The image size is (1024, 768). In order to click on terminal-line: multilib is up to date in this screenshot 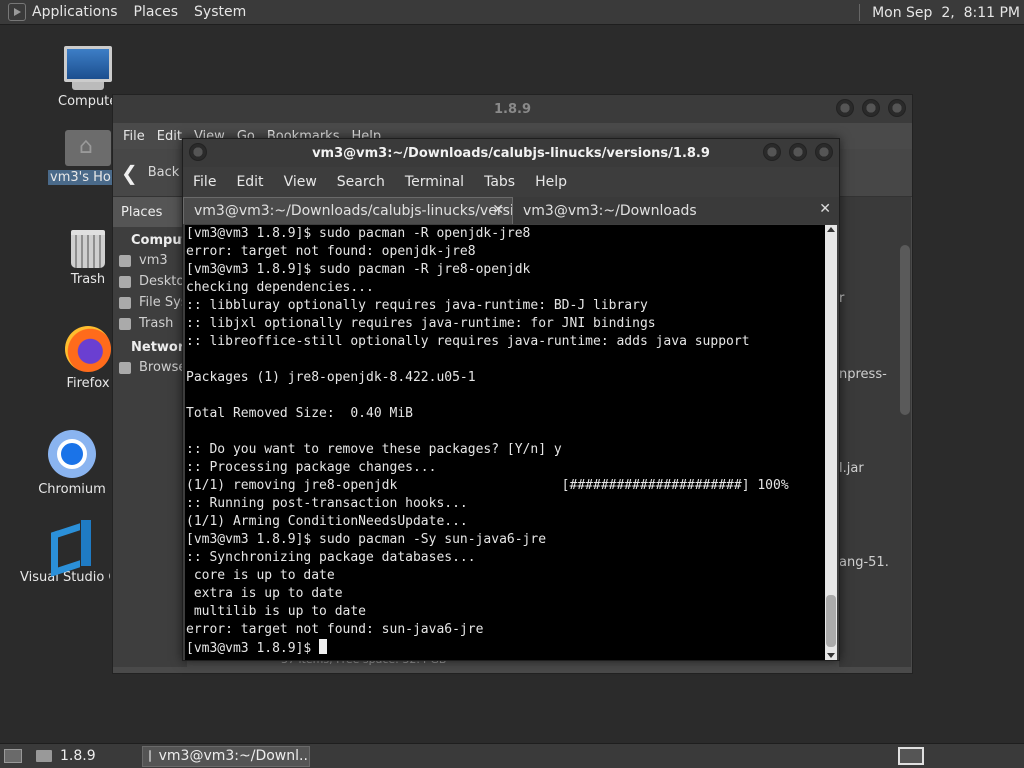, I will do `click(276, 611)`.